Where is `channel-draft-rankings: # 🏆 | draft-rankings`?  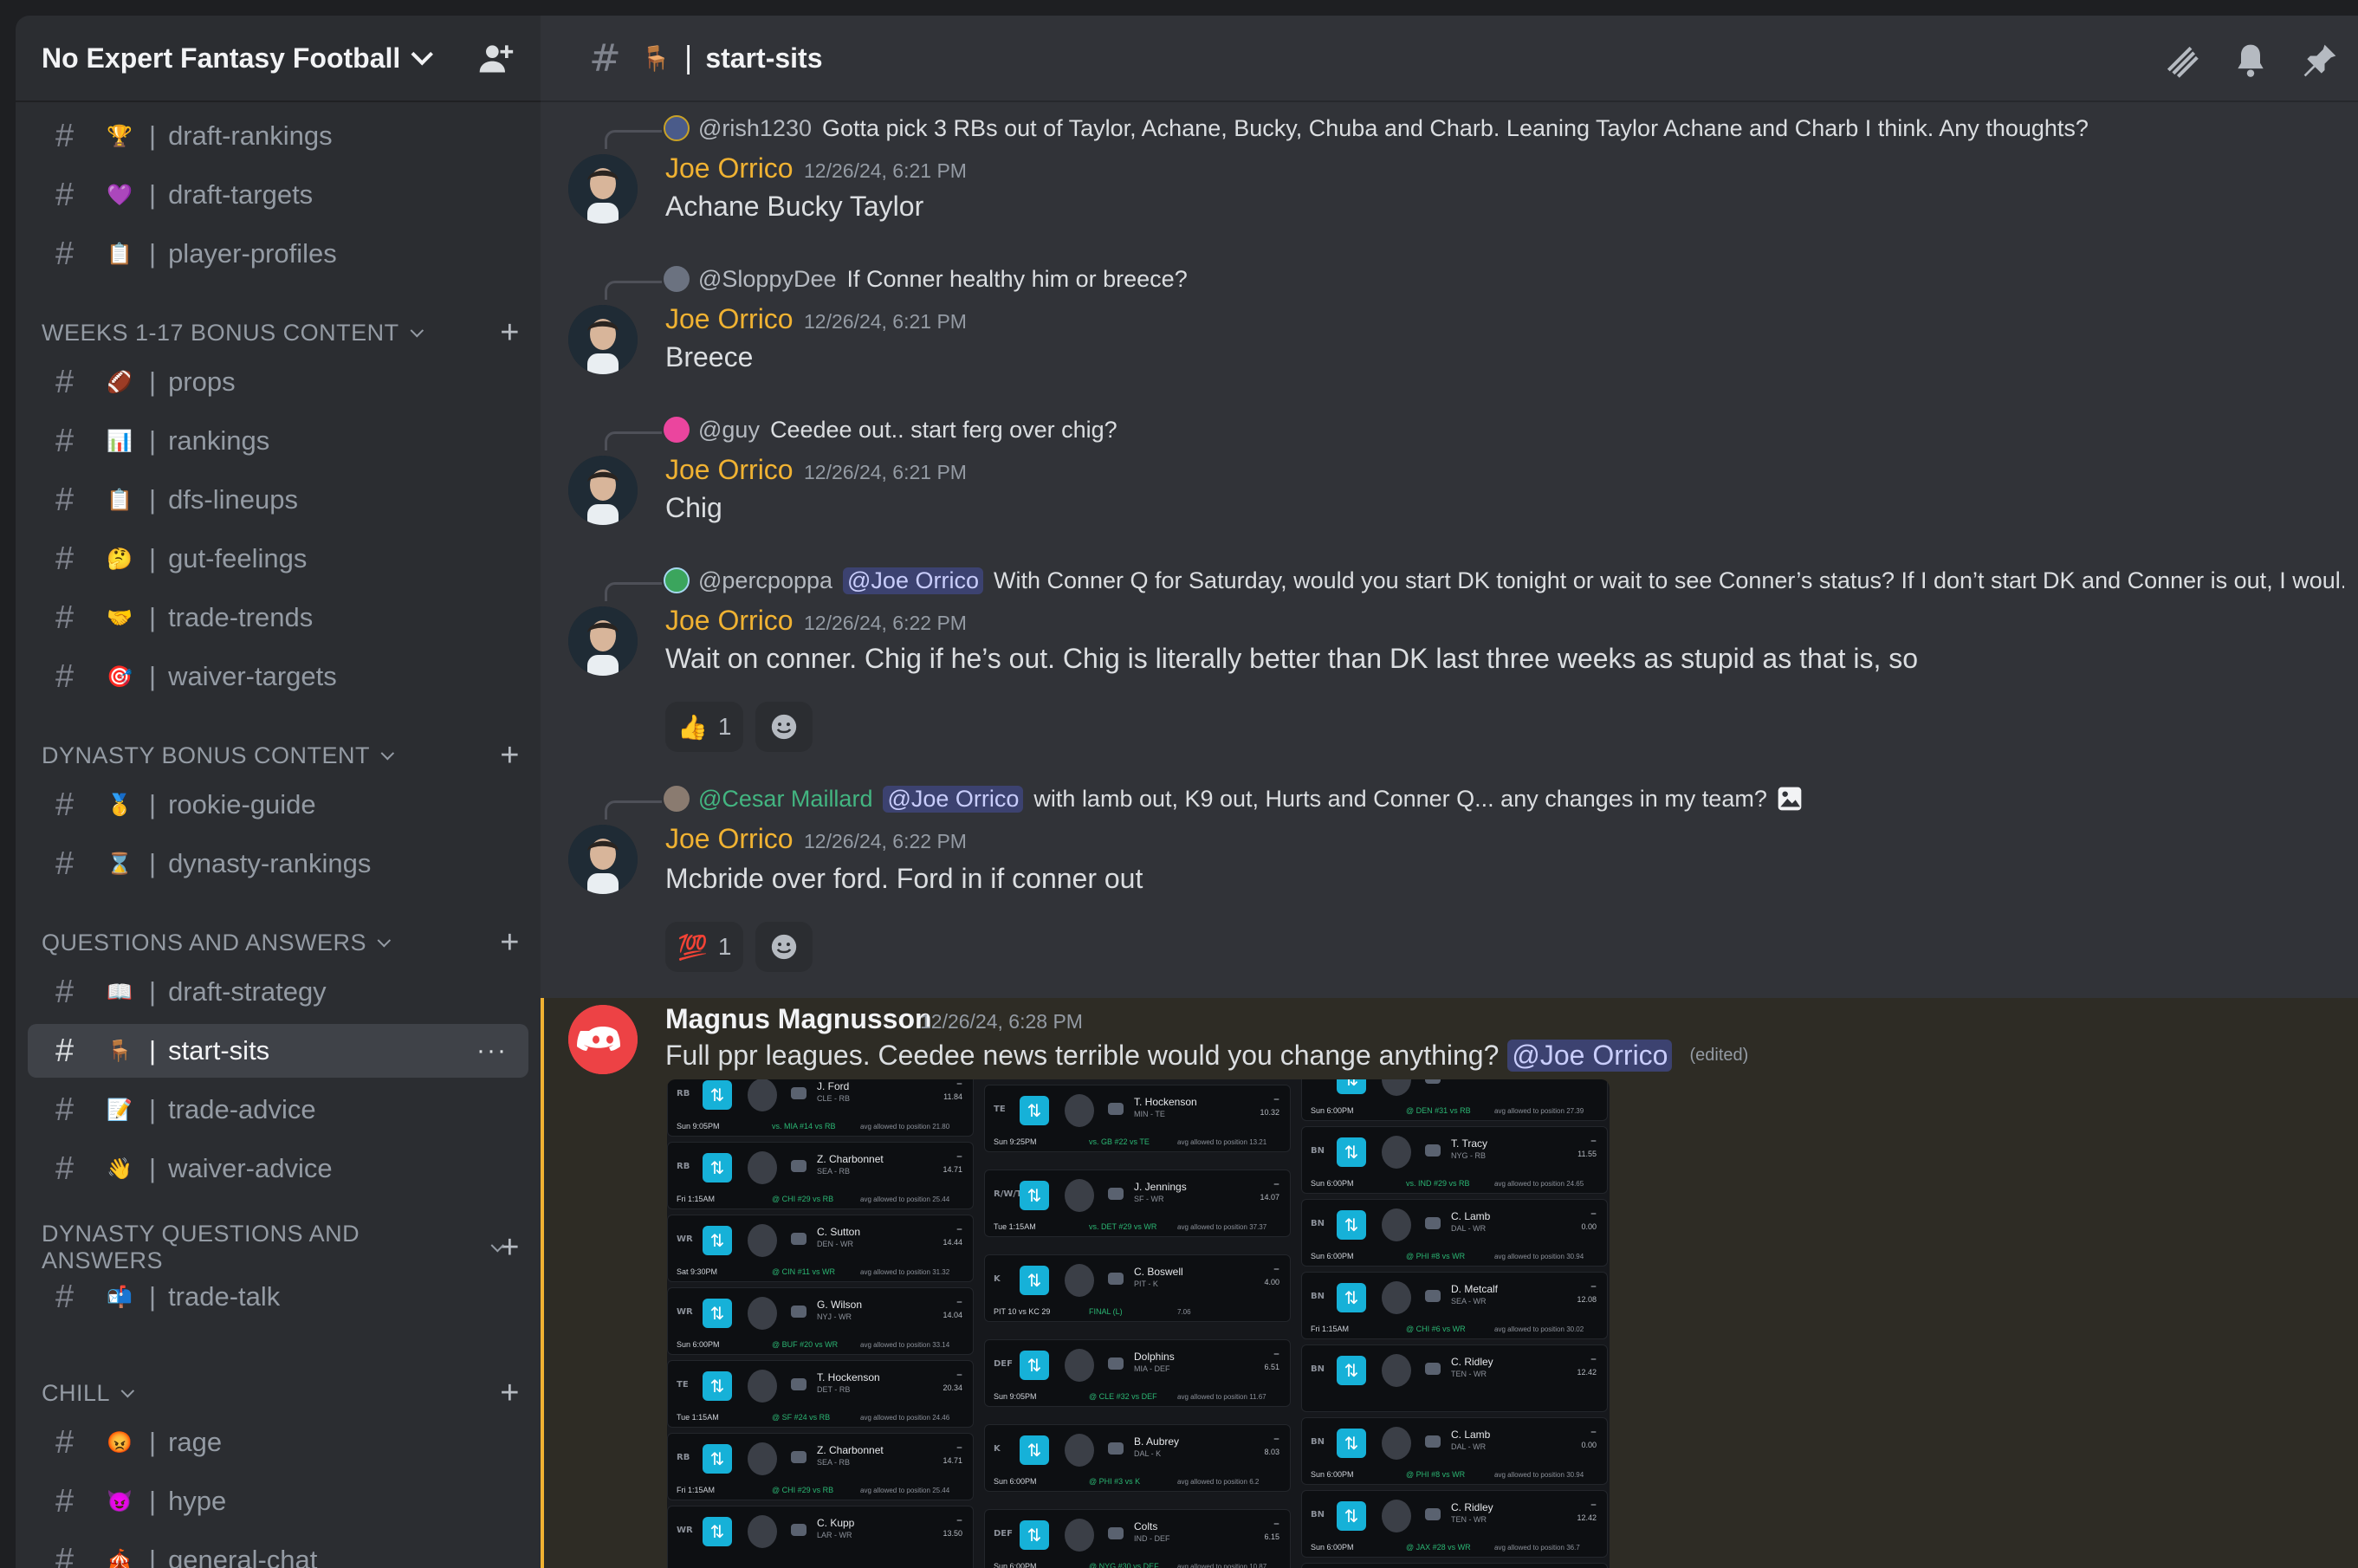
channel-draft-rankings: # 🏆 | draft-rankings is located at coordinates (278, 136).